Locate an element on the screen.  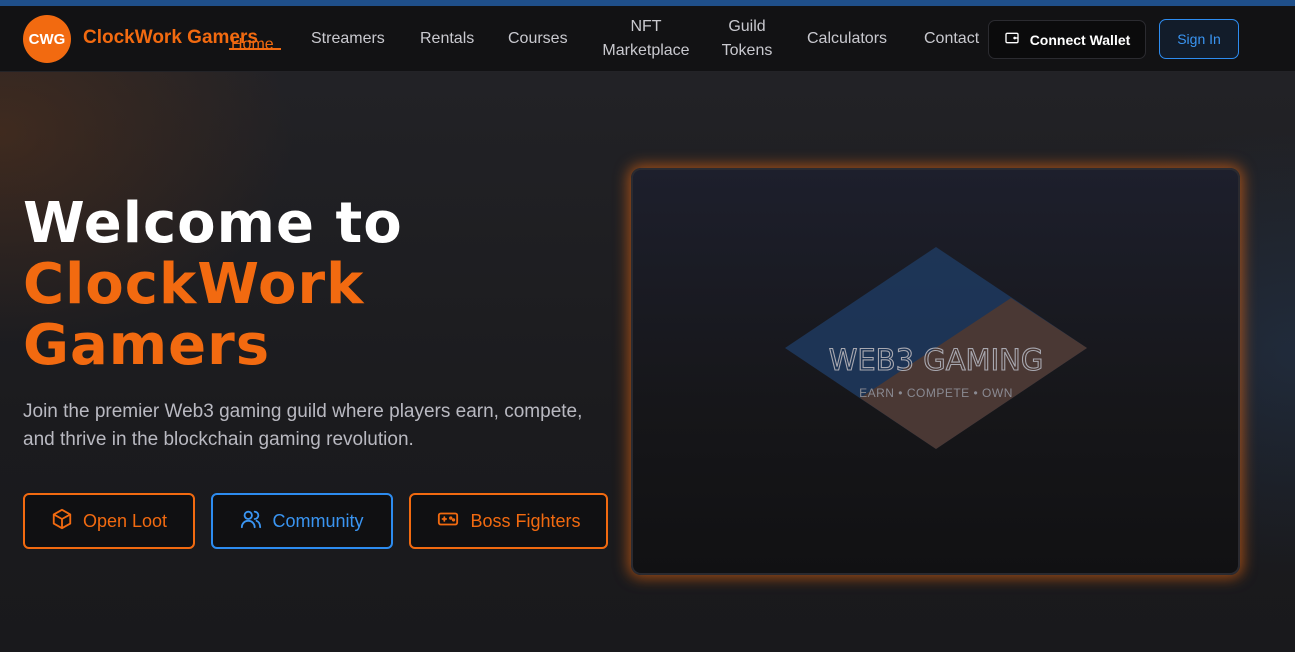
showcase-tagline: EARN • COMPETE • OWN is located at coordinates (936, 393).